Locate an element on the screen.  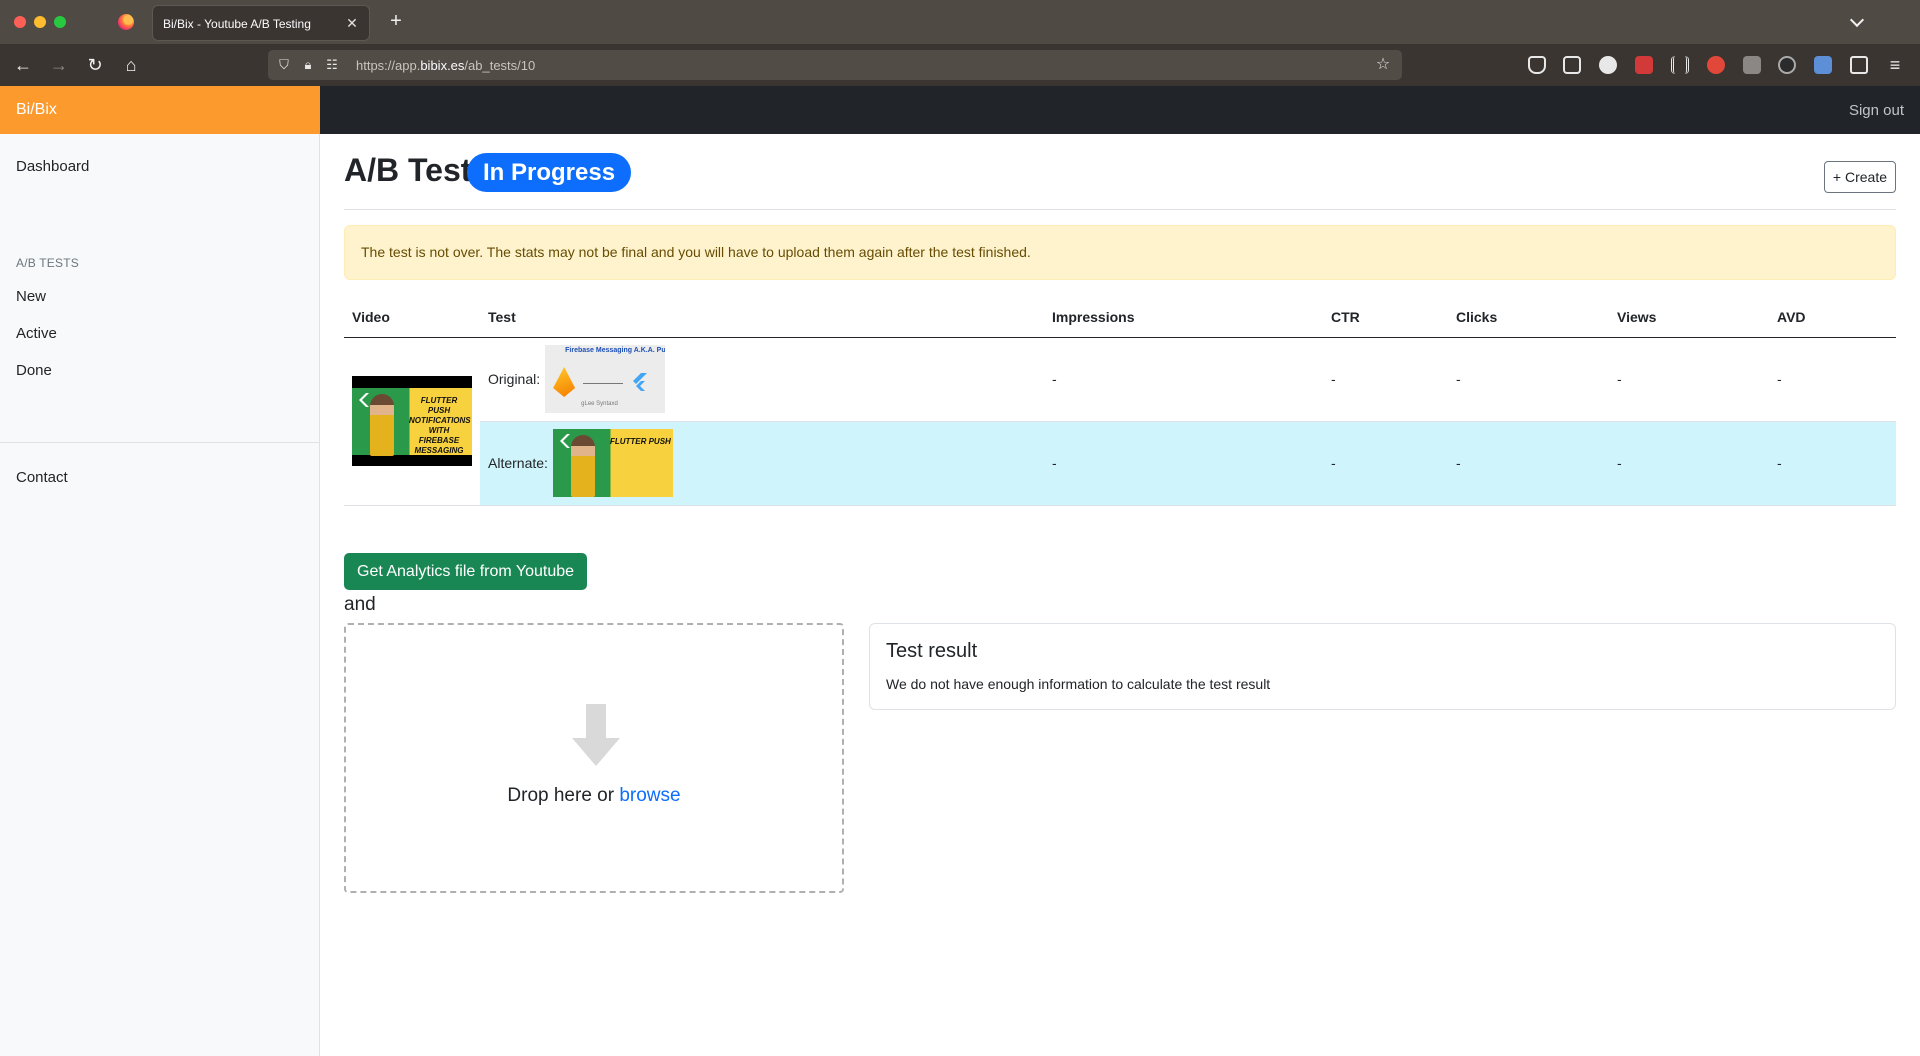
sidebar-item-dashboard: Dashboard is located at coordinates (52, 166).